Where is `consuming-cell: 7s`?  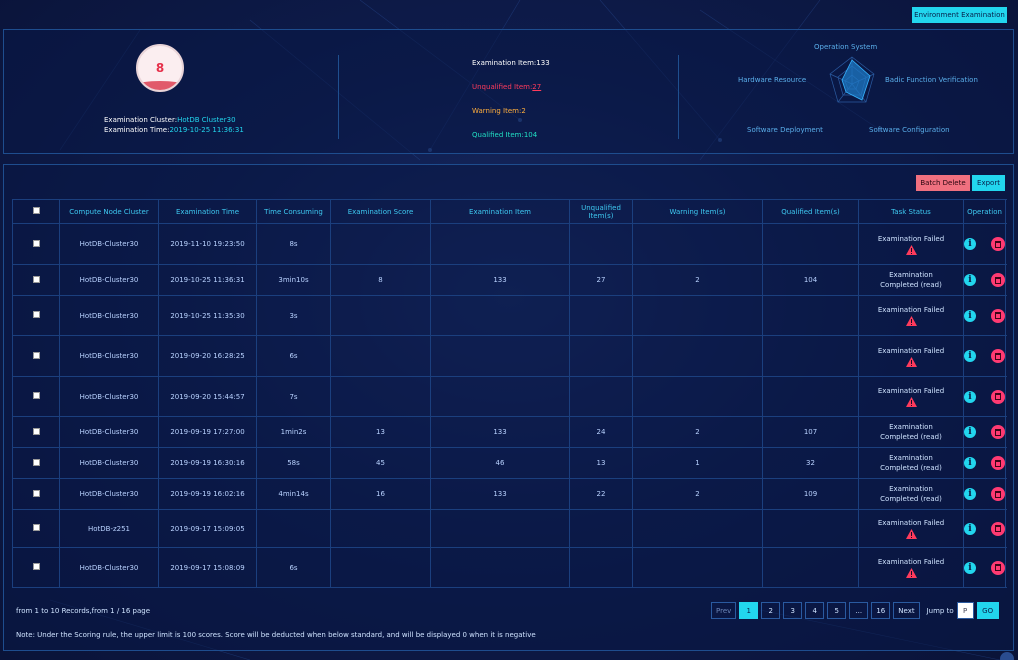
consuming-cell: 7s is located at coordinates (293, 396).